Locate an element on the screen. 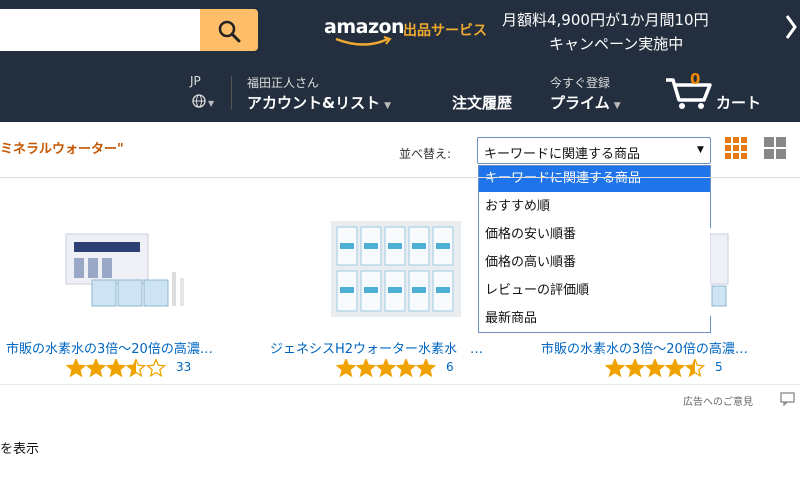  sort-selected-value: キーワードに関連する商品 is located at coordinates (562, 154).